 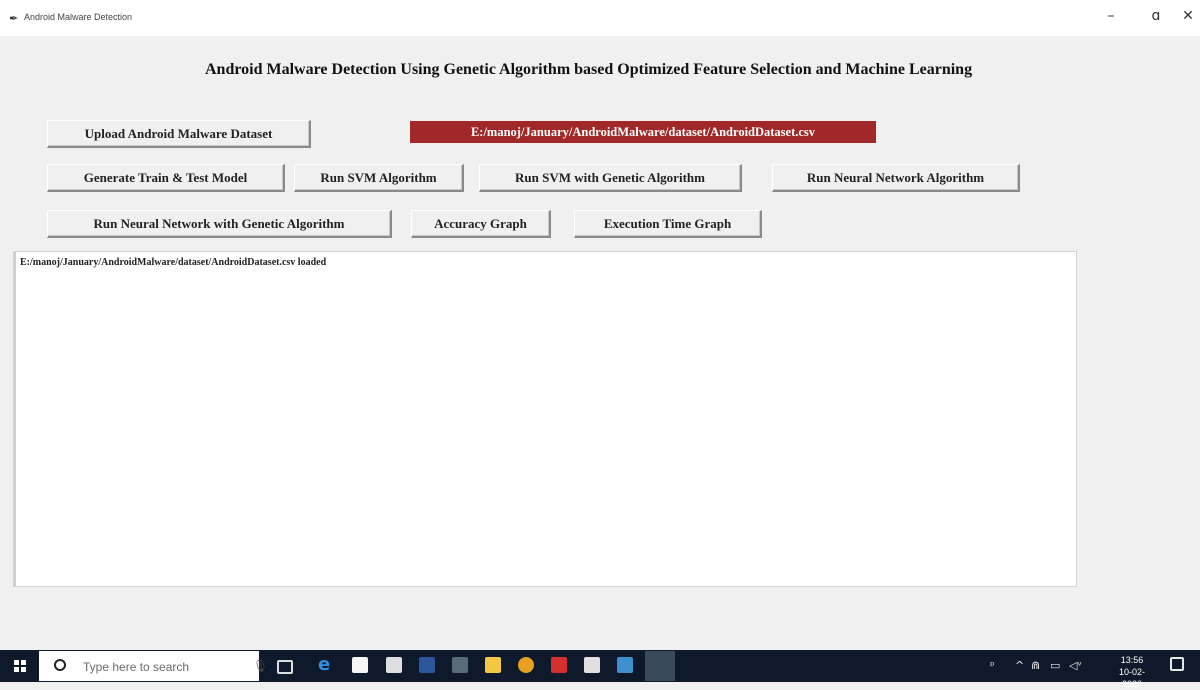 I want to click on file-explorer-icon, so click(x=493, y=665).